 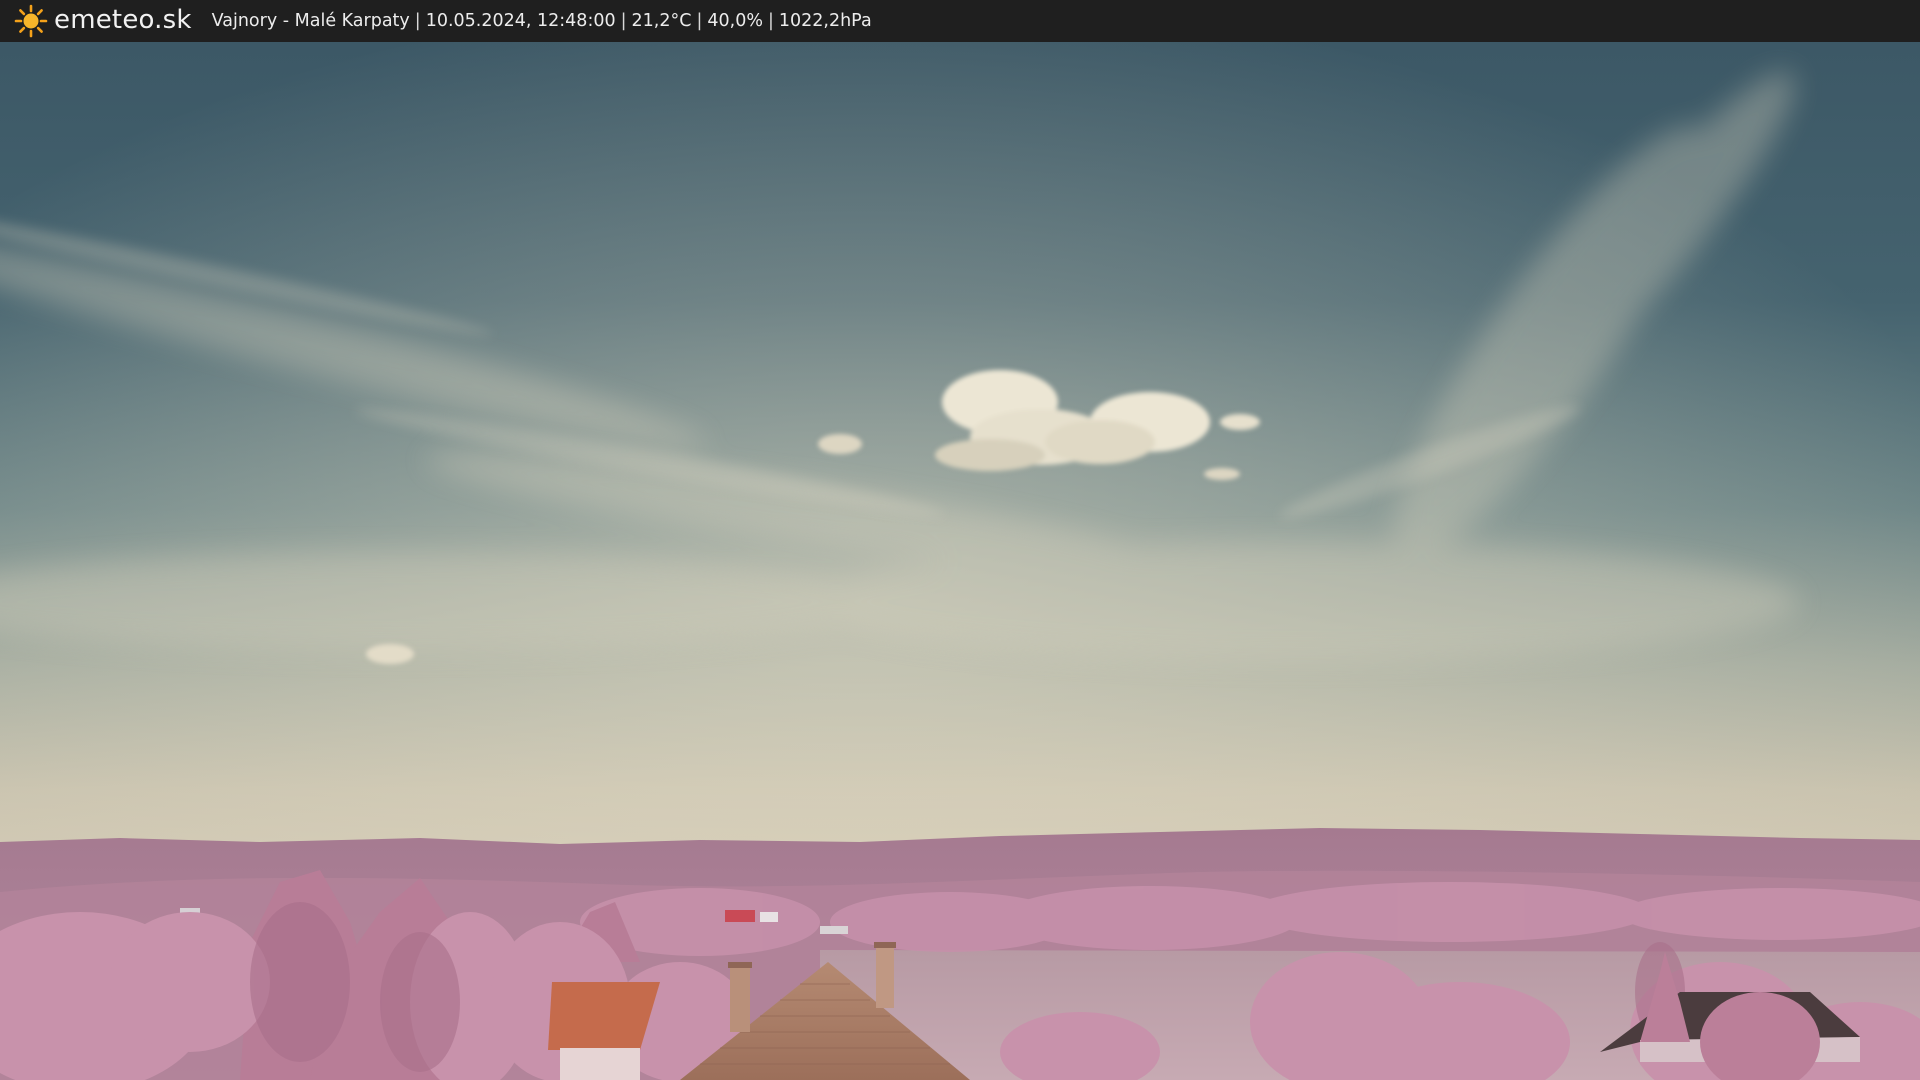 What do you see at coordinates (310, 21) in the screenshot?
I see `location-name: Vajnory - Malé Karpaty` at bounding box center [310, 21].